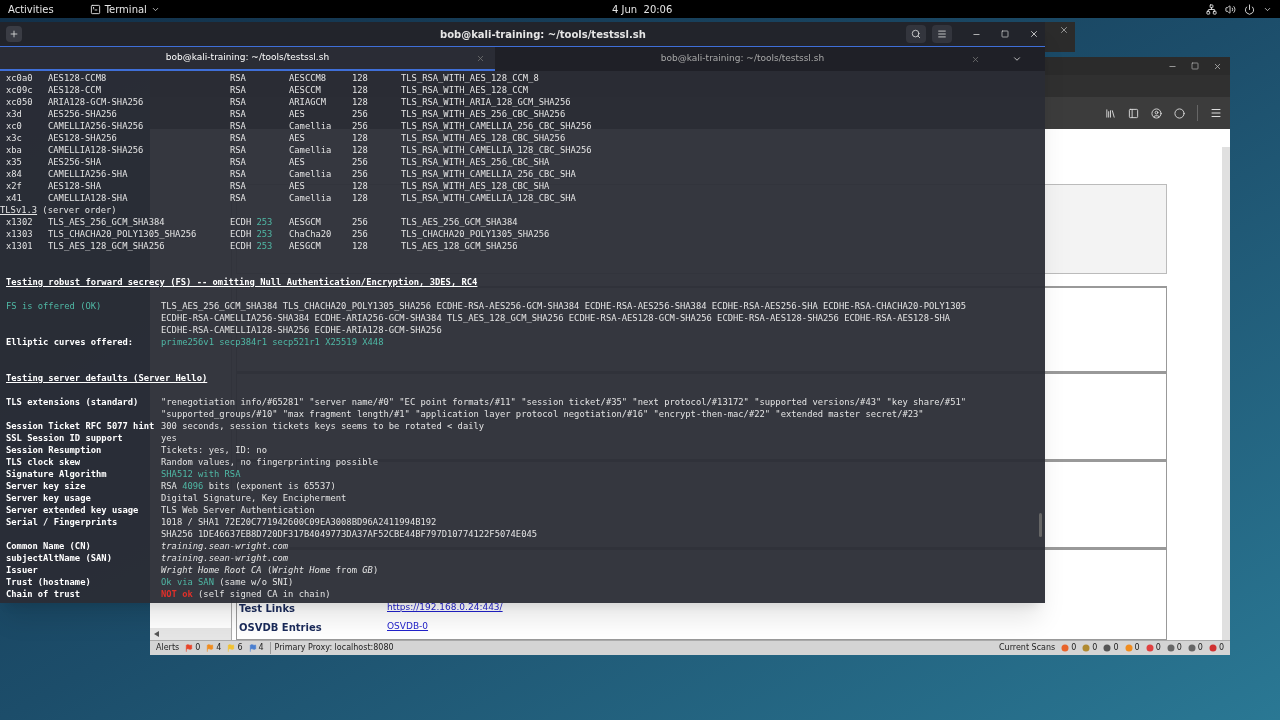 This screenshot has height=720, width=1280. I want to click on sidebar-icon, so click(1133, 113).